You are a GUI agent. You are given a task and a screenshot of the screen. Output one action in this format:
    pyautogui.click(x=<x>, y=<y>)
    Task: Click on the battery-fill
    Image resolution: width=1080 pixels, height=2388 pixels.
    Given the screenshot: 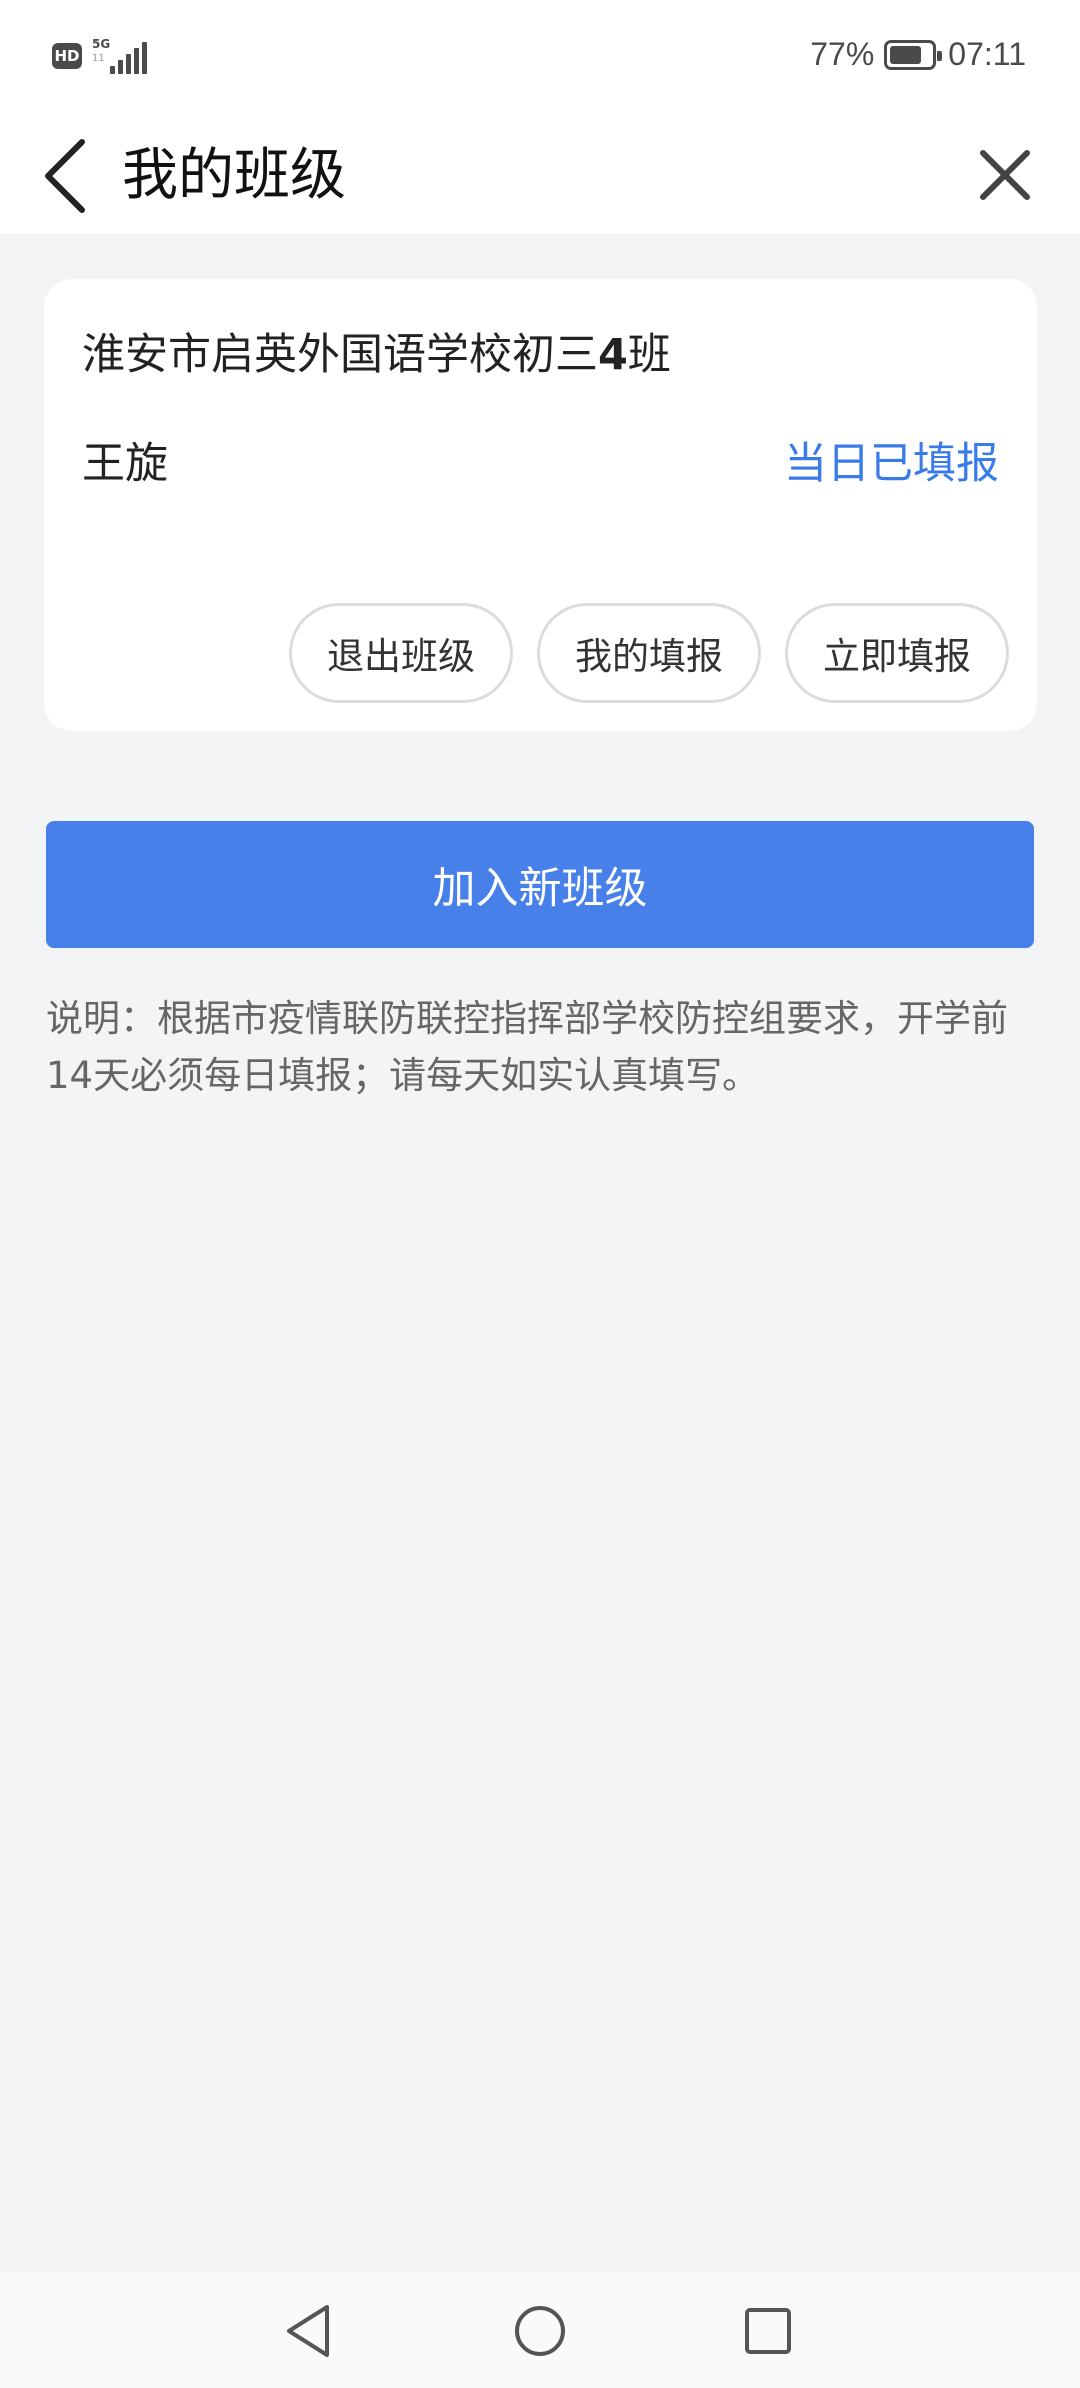 What is the action you would take?
    pyautogui.click(x=906, y=54)
    